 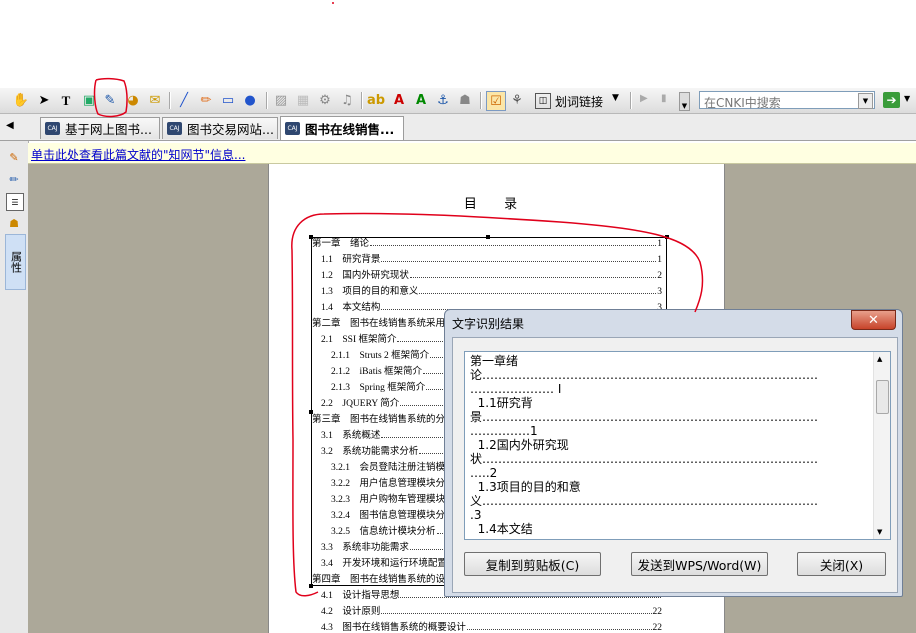 What do you see at coordinates (491, 625) in the screenshot?
I see `toc-entry: 4.3 图书在线销售系统的概要设计 22` at bounding box center [491, 625].